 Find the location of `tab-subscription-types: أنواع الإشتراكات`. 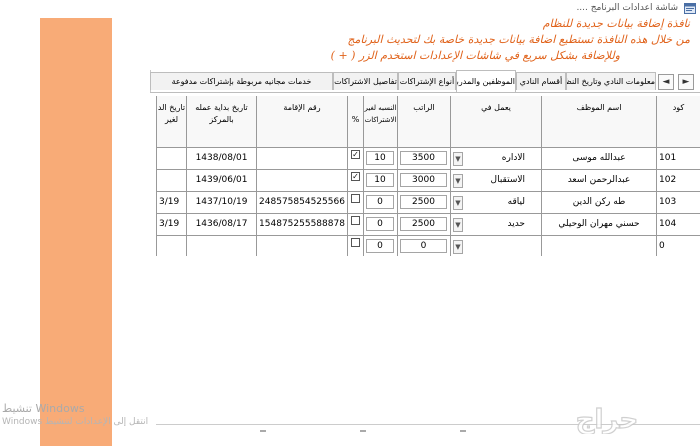

tab-subscription-types: أنواع الإشتراكات is located at coordinates (427, 81).